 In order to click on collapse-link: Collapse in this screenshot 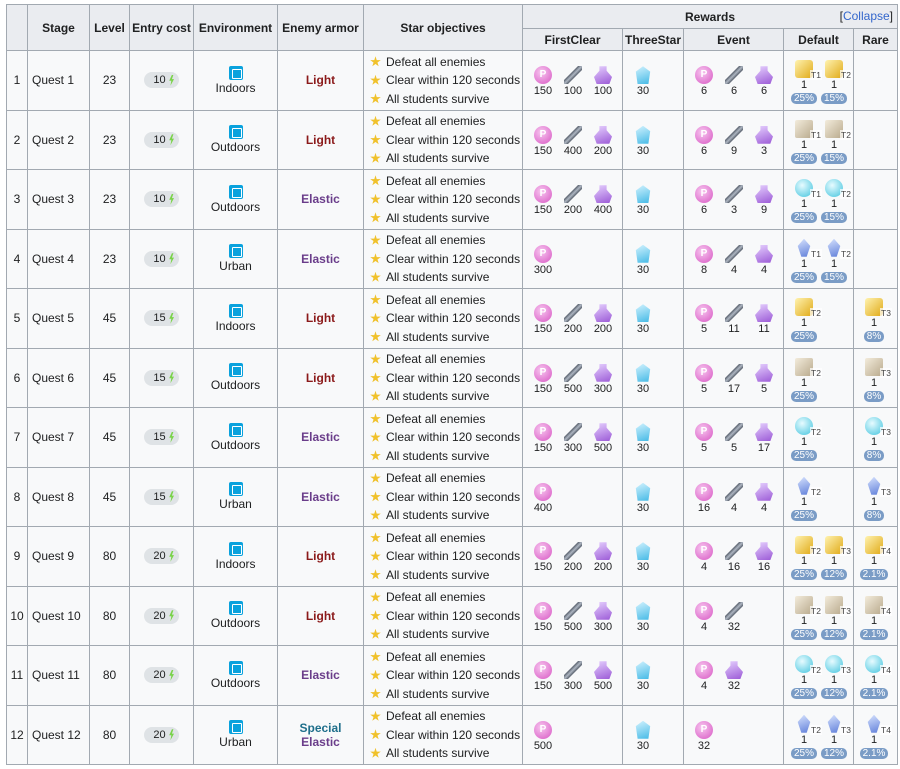, I will do `click(866, 16)`.